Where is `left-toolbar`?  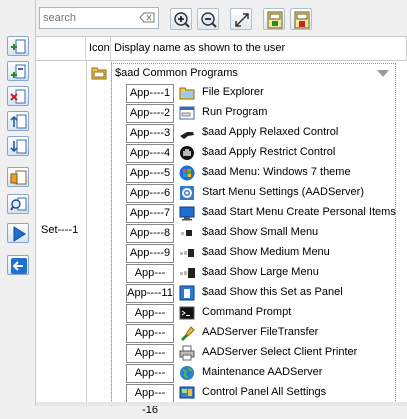 left-toolbar is located at coordinates (18, 203).